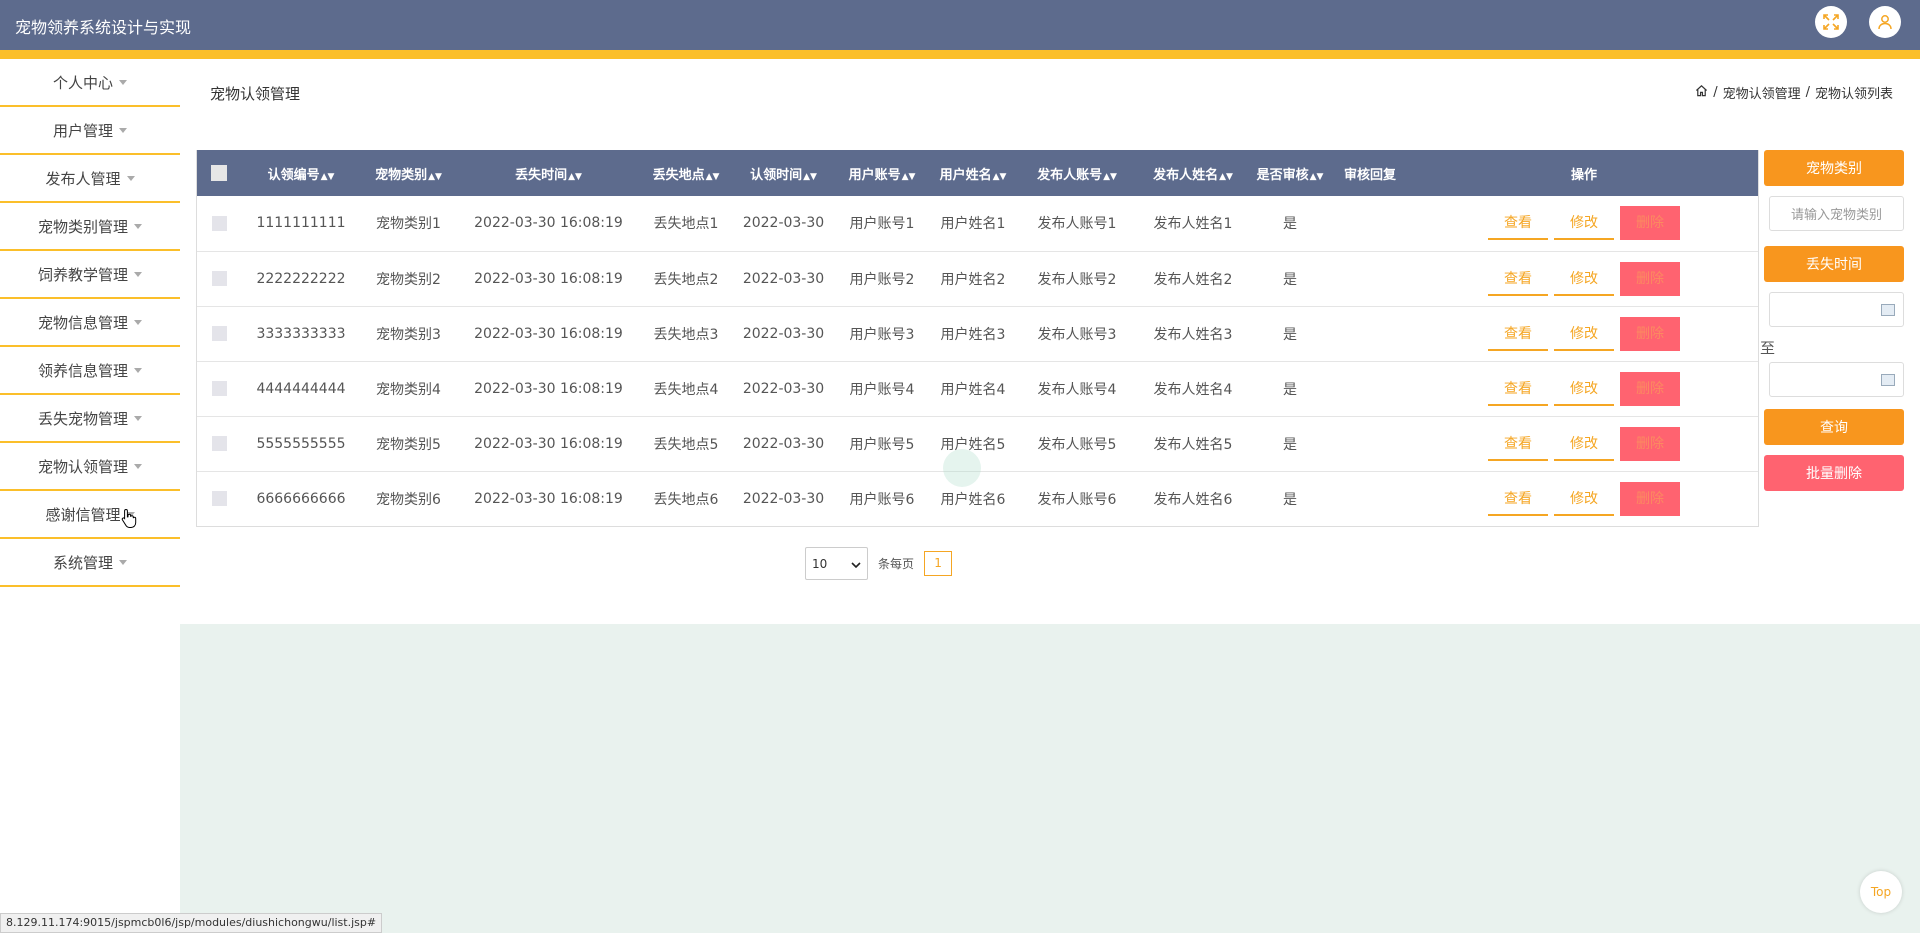  What do you see at coordinates (882, 499) in the screenshot?
I see `user-account-cell: 用户账号6` at bounding box center [882, 499].